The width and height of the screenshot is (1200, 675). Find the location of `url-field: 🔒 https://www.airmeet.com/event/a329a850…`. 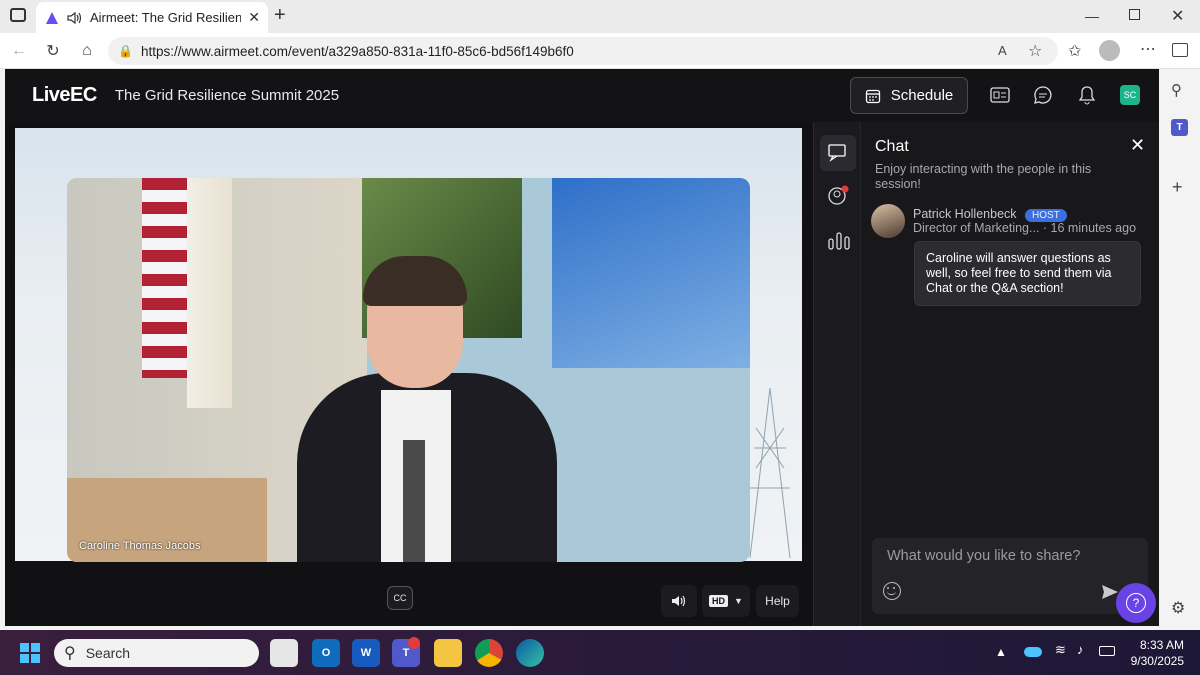

url-field: 🔒 https://www.airmeet.com/event/a329a850… is located at coordinates (583, 51).